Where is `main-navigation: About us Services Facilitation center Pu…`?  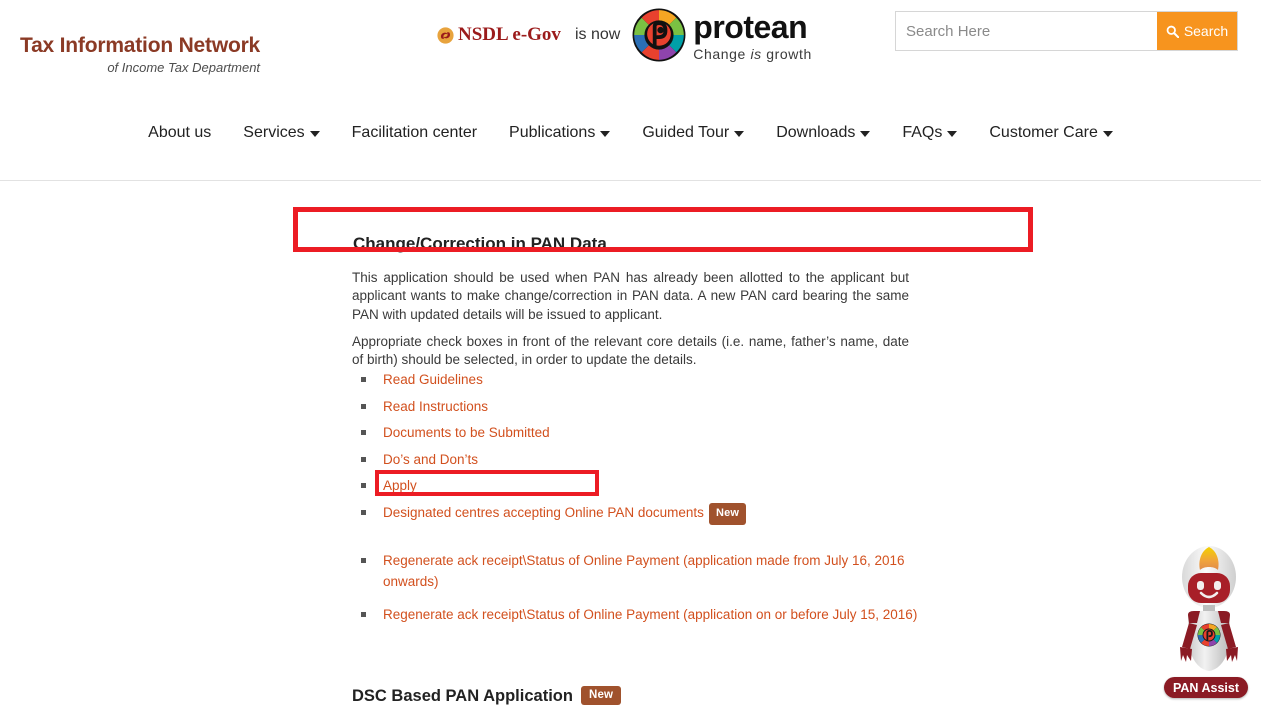 main-navigation: About us Services Facilitation center Pu… is located at coordinates (630, 133).